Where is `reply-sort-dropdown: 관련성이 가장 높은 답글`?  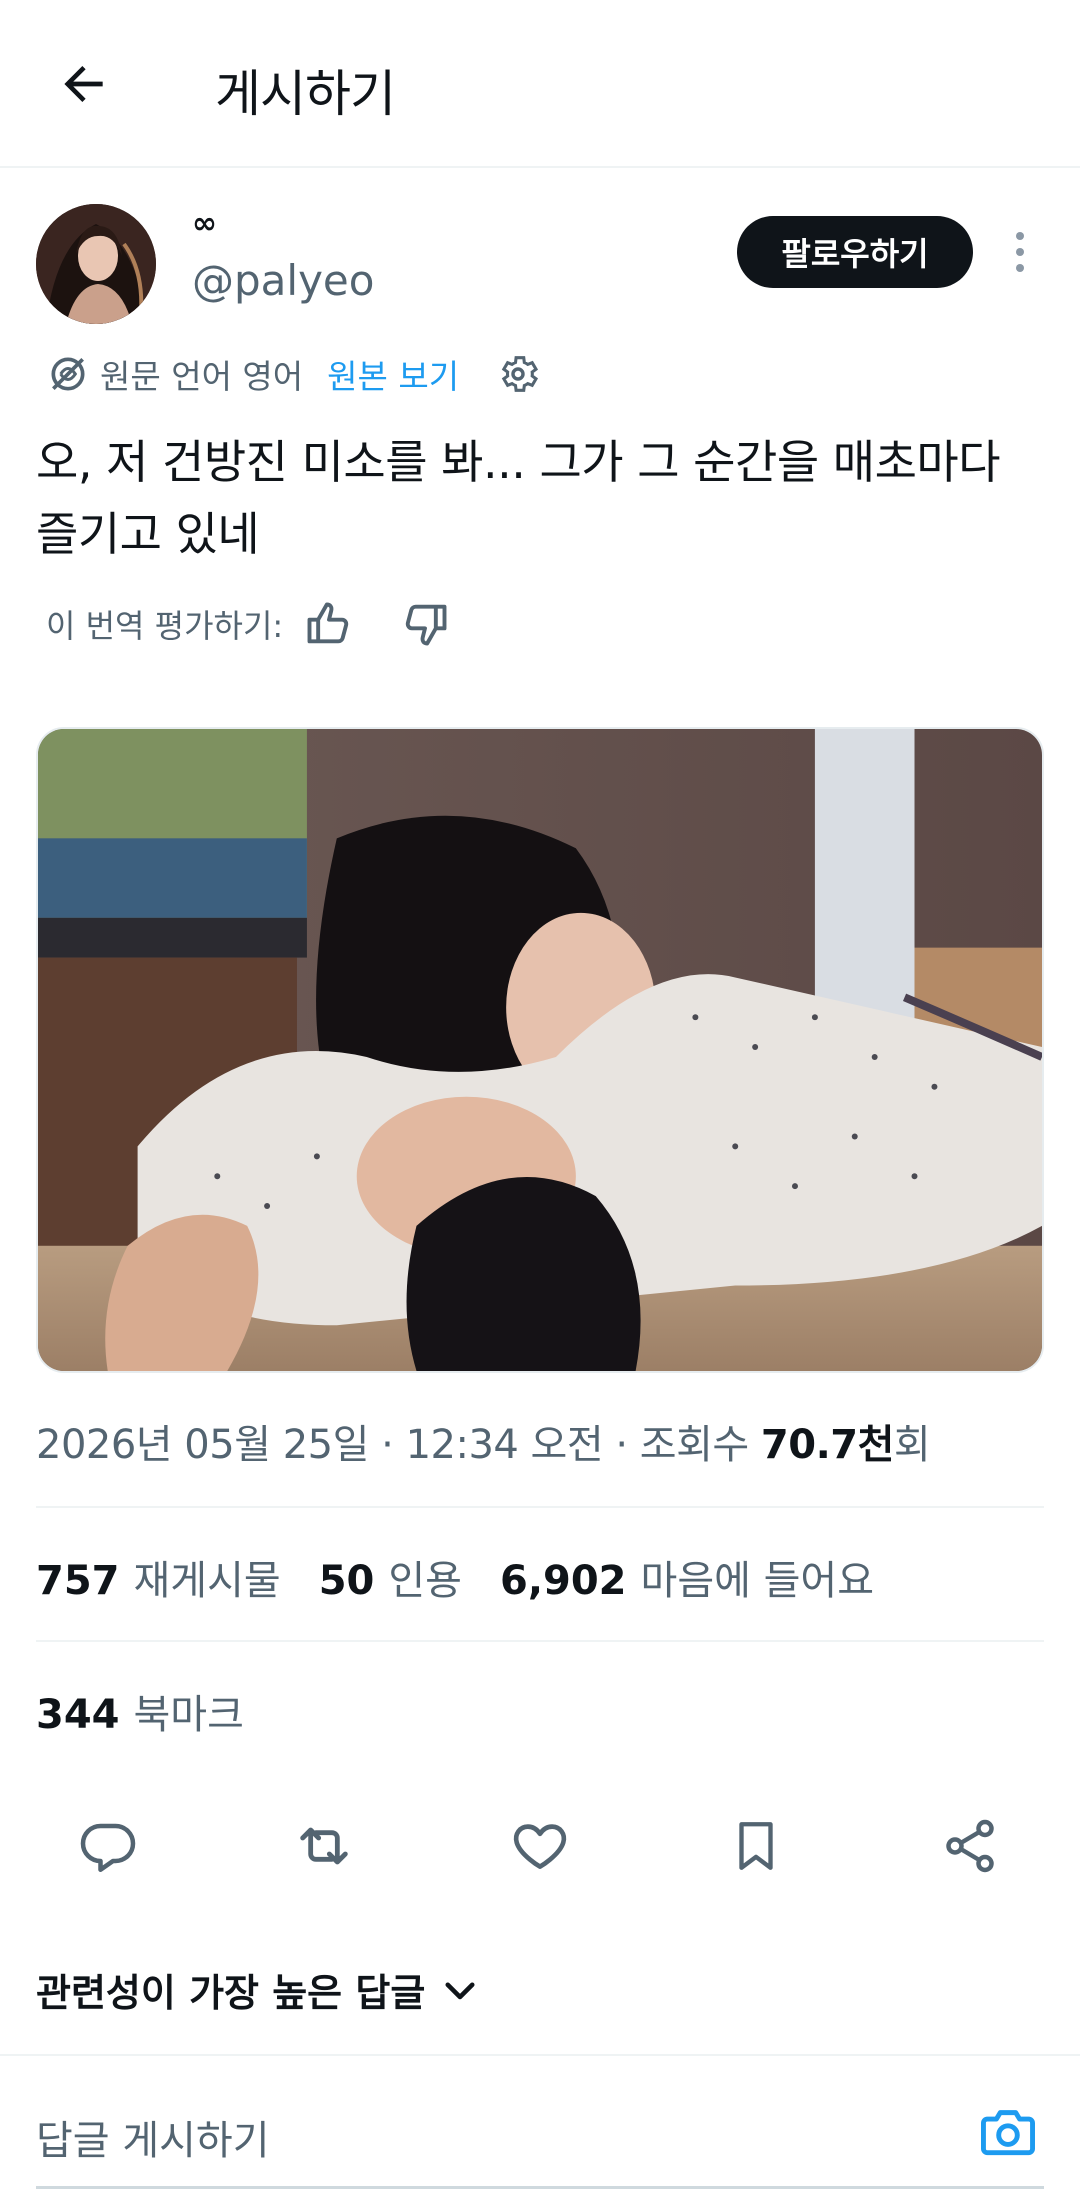 reply-sort-dropdown: 관련성이 가장 높은 답글 is located at coordinates (258, 1989).